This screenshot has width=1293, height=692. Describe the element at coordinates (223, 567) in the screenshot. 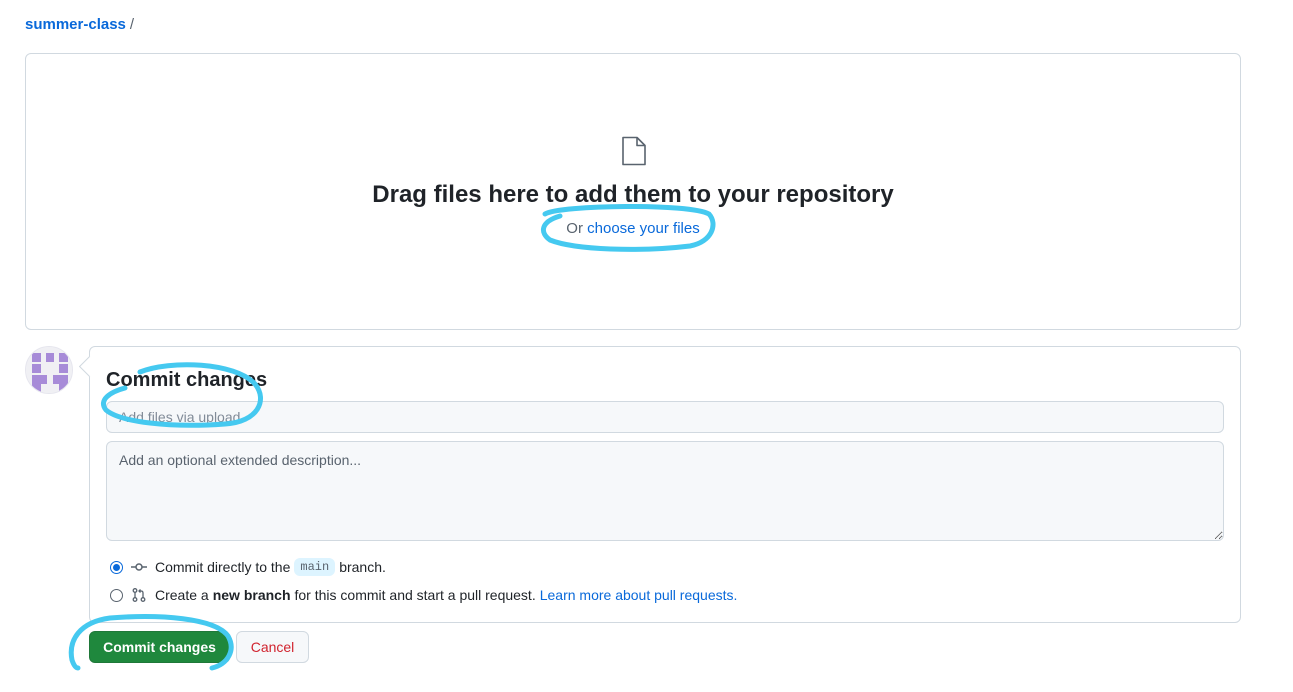

I see `commit-direct-text: Commit directly to the` at that location.